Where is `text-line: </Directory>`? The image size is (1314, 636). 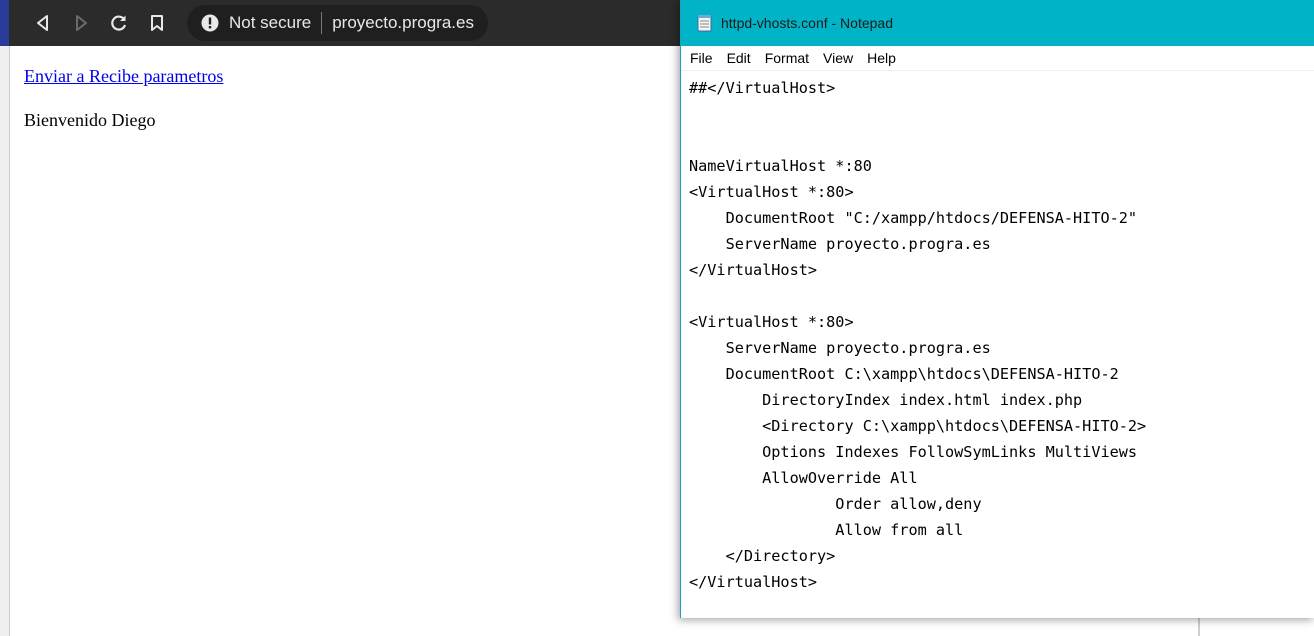
text-line: </Directory> is located at coordinates (762, 556).